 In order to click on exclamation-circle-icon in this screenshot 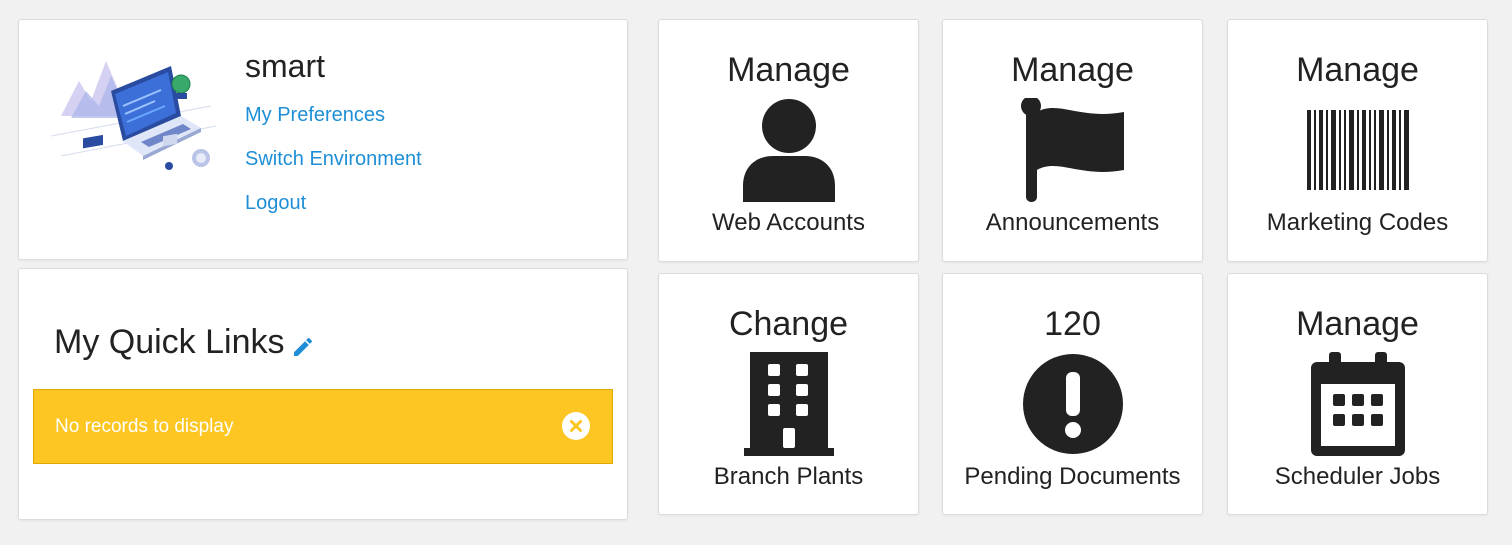, I will do `click(1072, 404)`.